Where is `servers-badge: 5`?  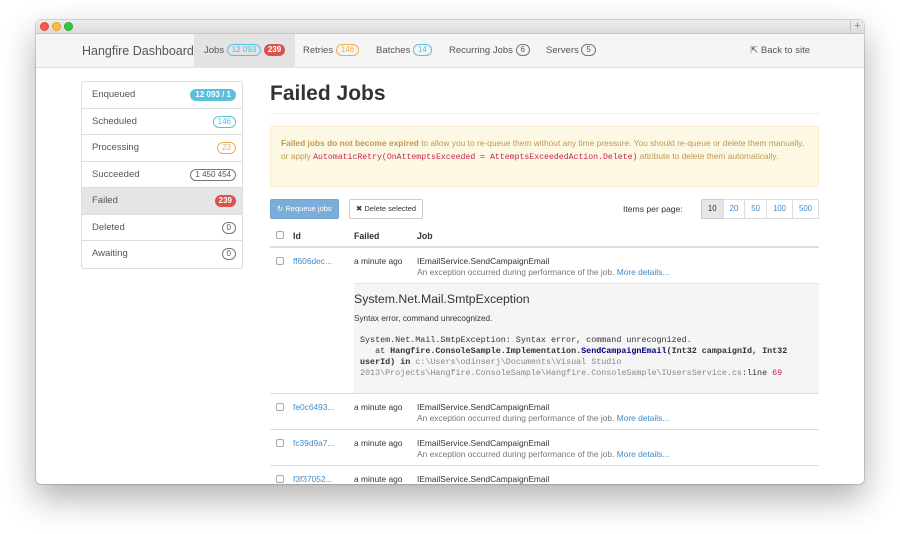 servers-badge: 5 is located at coordinates (588, 50).